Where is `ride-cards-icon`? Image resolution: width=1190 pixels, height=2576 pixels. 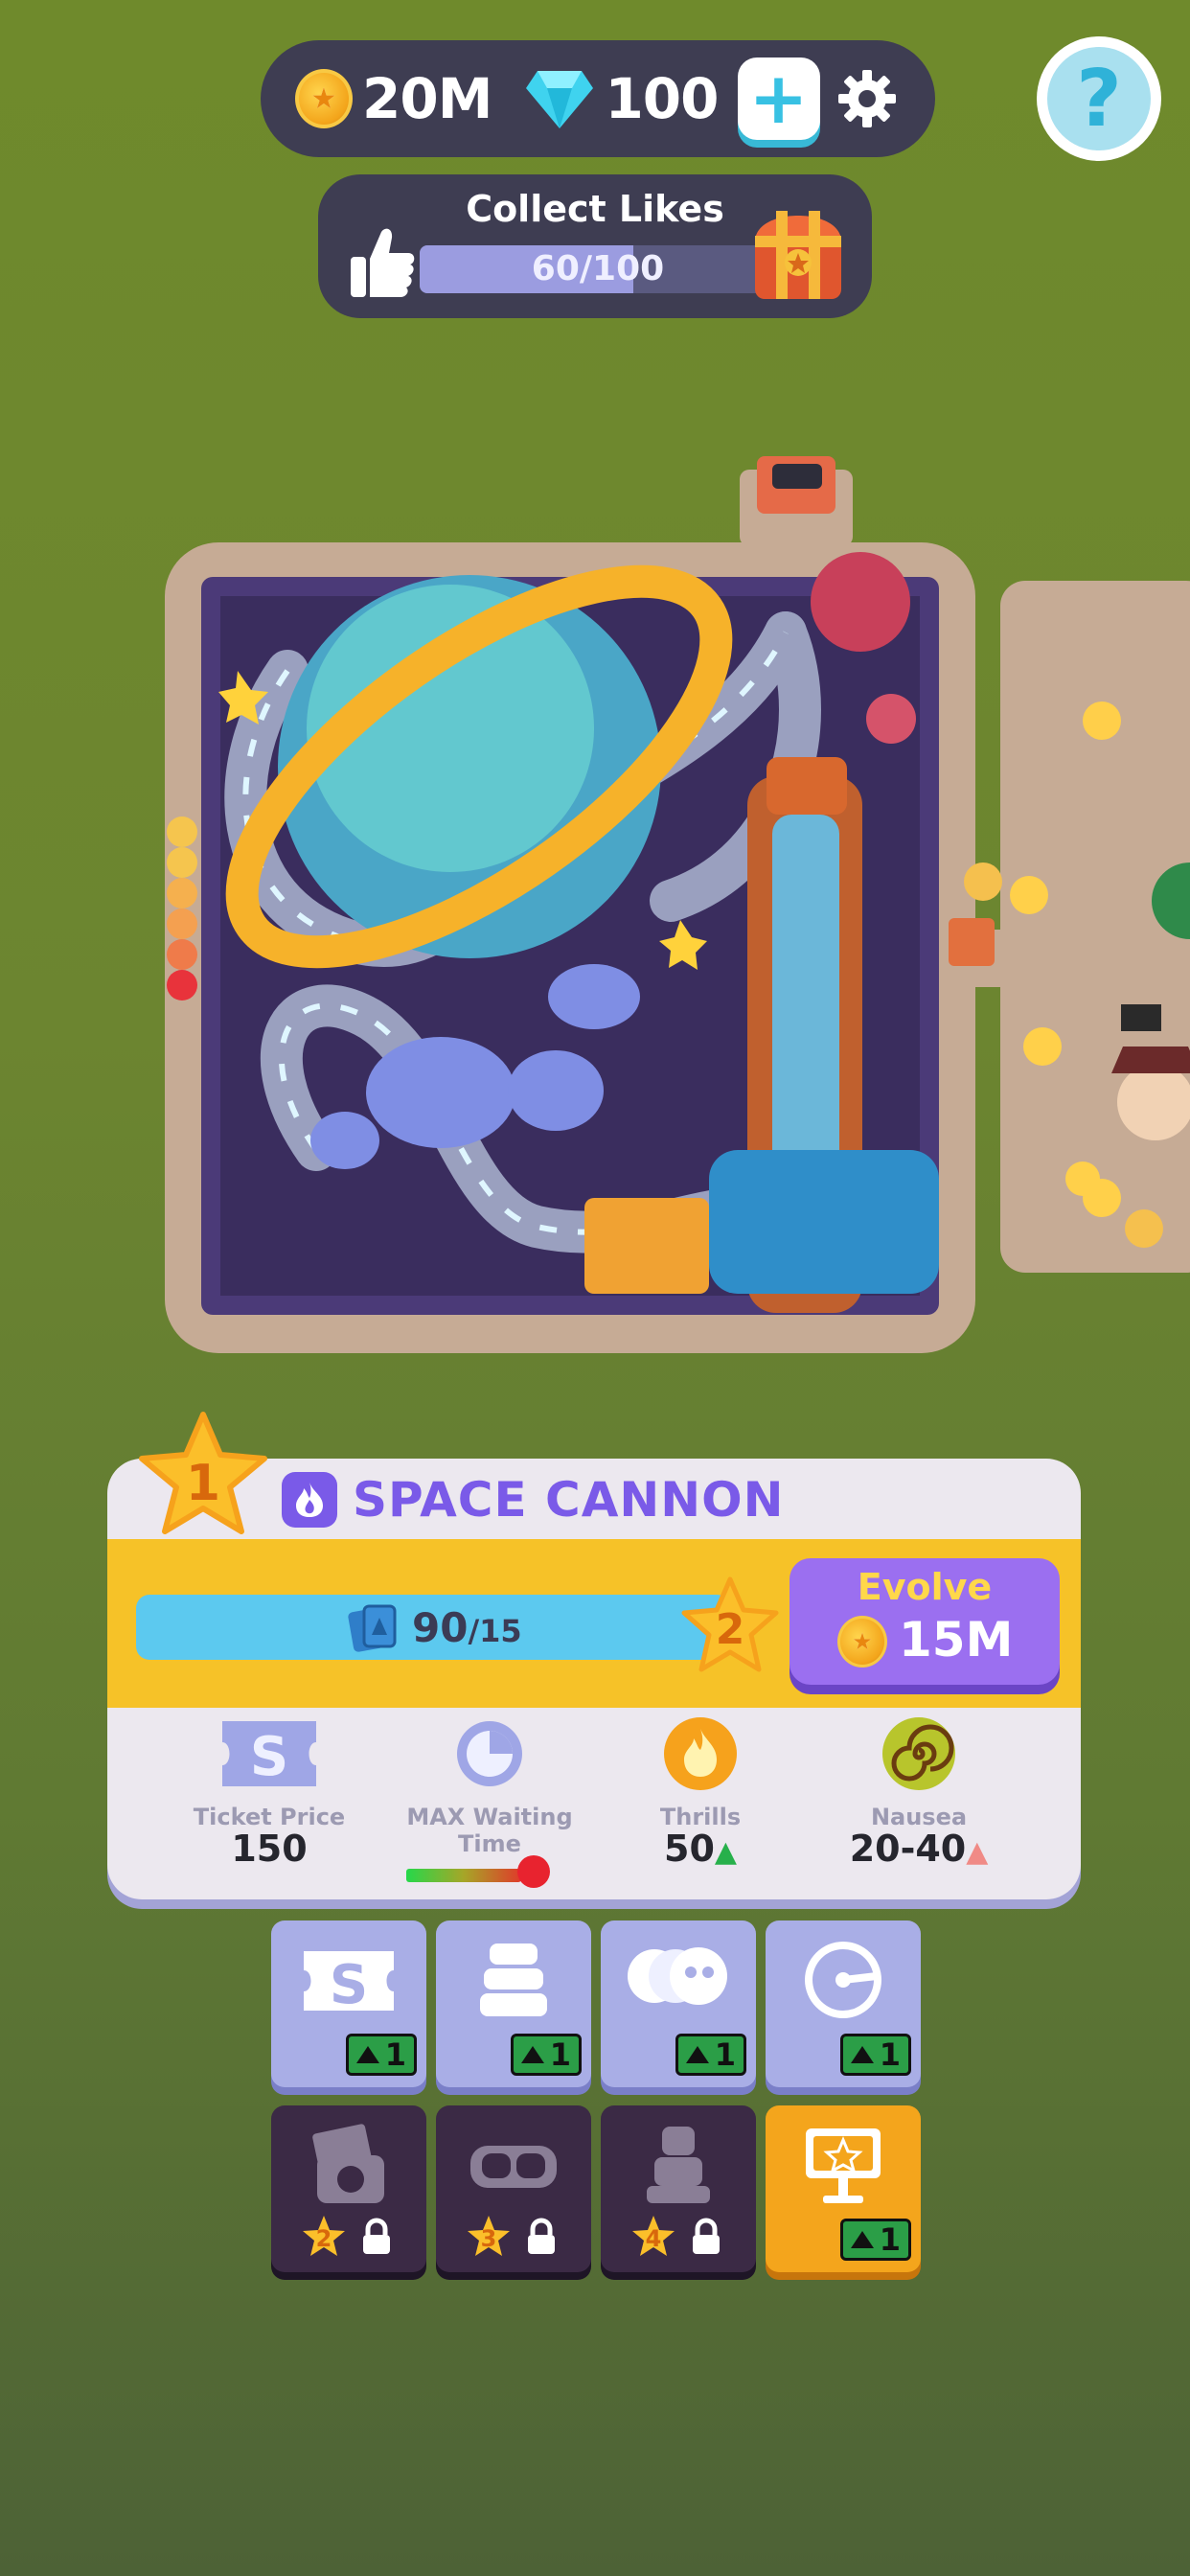
ride-cards-icon is located at coordinates (373, 1628).